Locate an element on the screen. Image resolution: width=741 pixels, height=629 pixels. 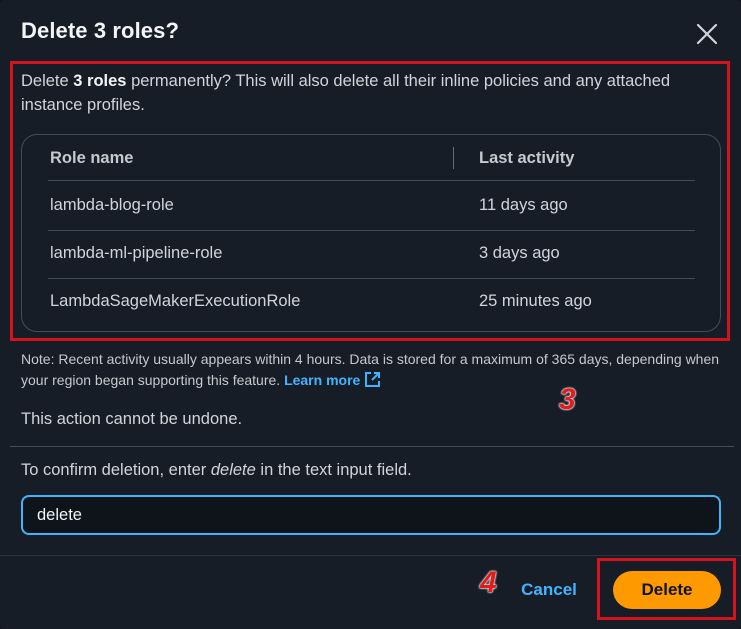
column-header-role-name: Role name is located at coordinates (92, 158).